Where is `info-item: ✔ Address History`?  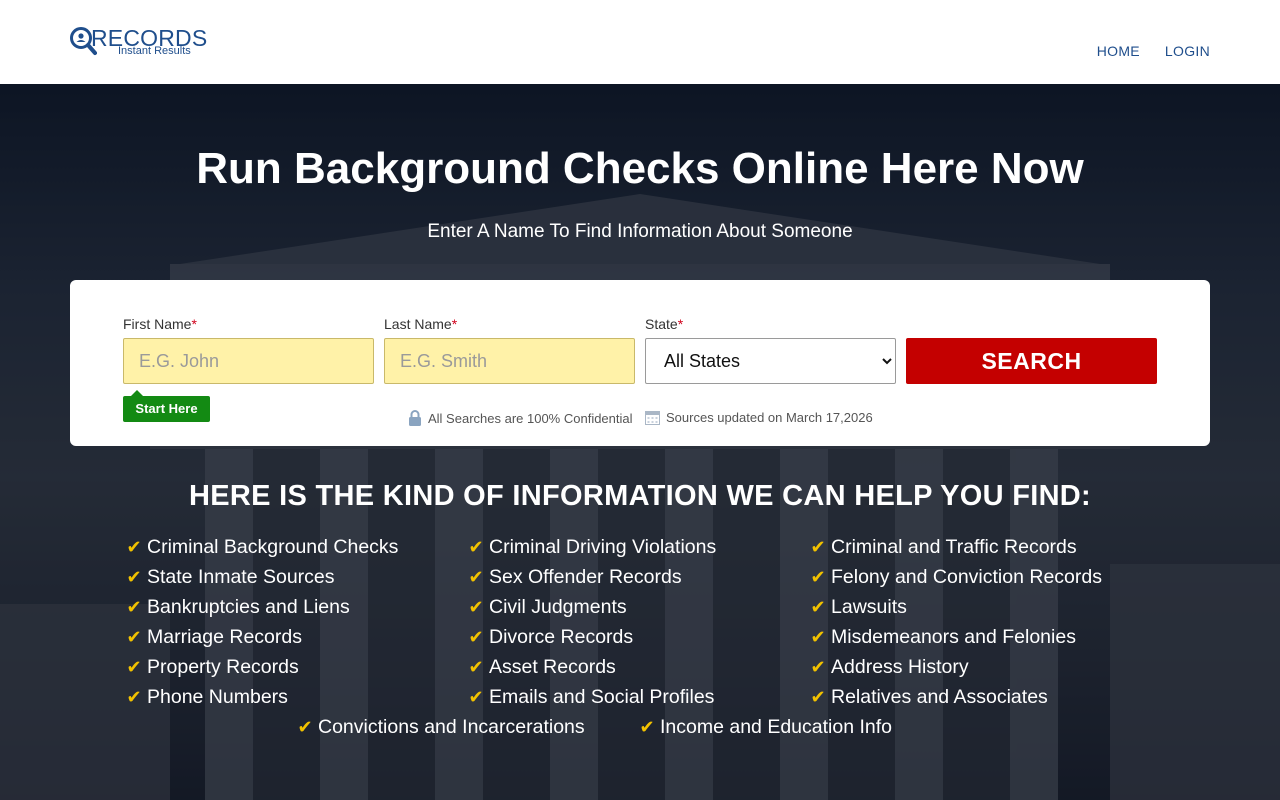 info-item: ✔ Address History is located at coordinates (889, 667).